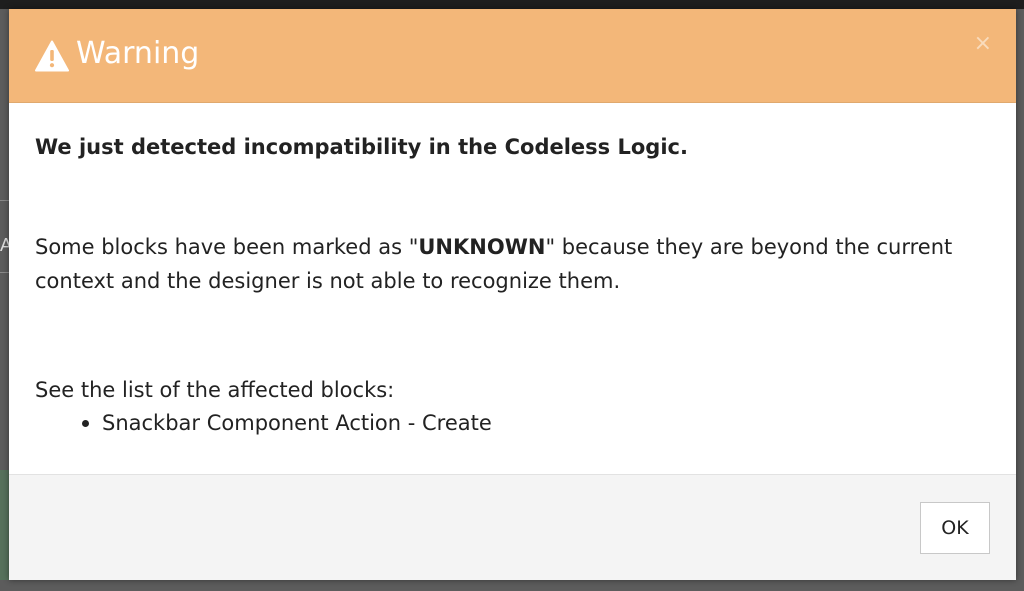 The height and width of the screenshot is (591, 1024). I want to click on bullet-icon, so click(85, 423).